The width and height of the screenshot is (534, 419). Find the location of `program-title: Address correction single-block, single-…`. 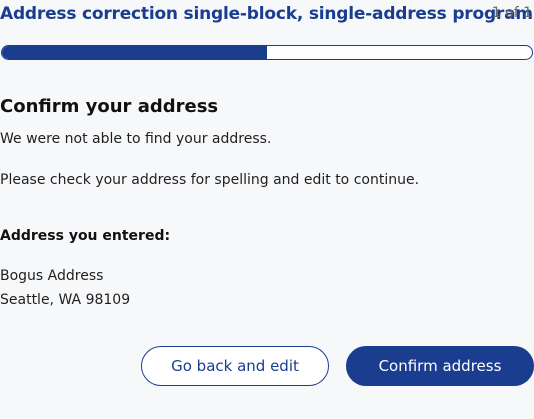

program-title: Address correction single-block, single-… is located at coordinates (266, 14).